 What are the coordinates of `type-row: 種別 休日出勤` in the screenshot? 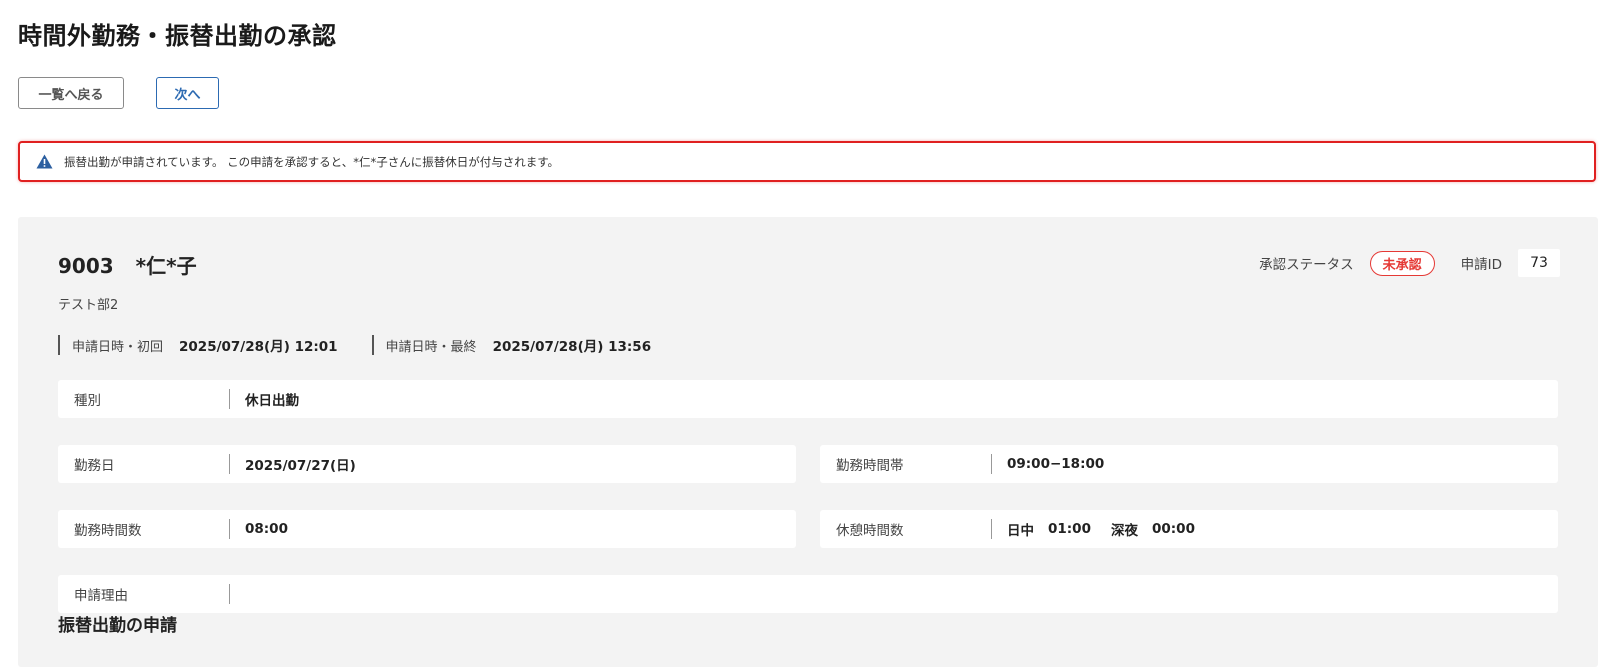 It's located at (808, 399).